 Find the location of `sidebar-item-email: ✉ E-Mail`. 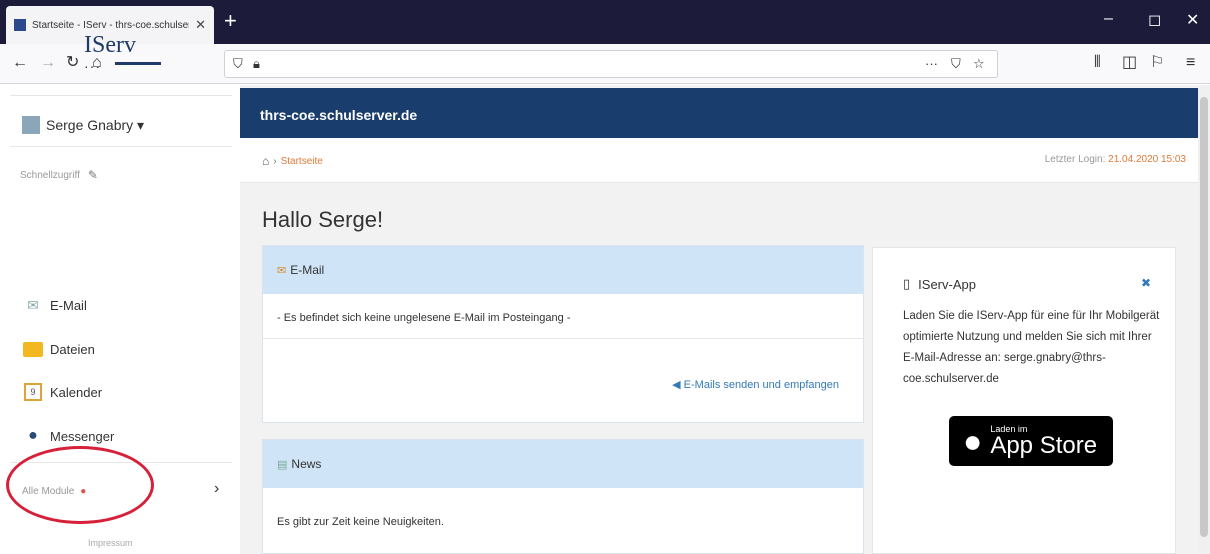

sidebar-item-email: ✉ E-Mail is located at coordinates (54, 305).